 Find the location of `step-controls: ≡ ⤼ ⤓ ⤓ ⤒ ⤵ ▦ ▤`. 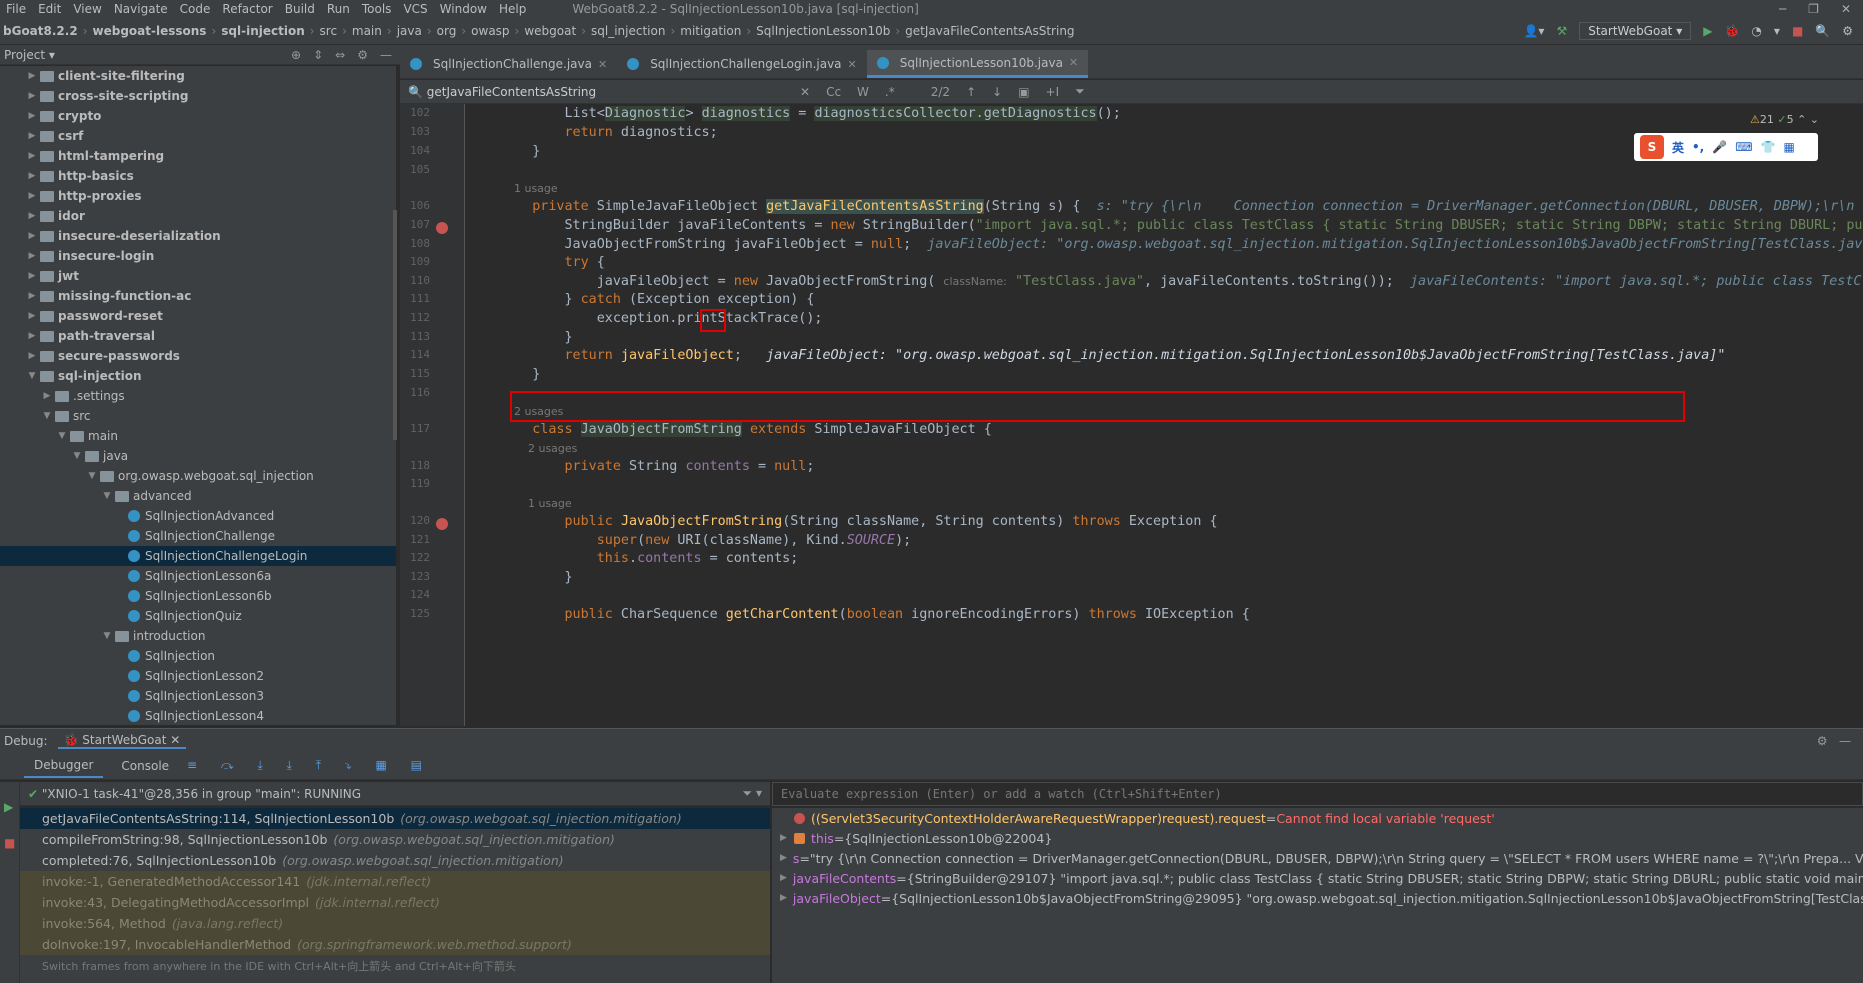

step-controls: ≡ ⤼ ⤓ ⤓ ⤒ ⤵ ▦ ▤ is located at coordinates (309, 765).